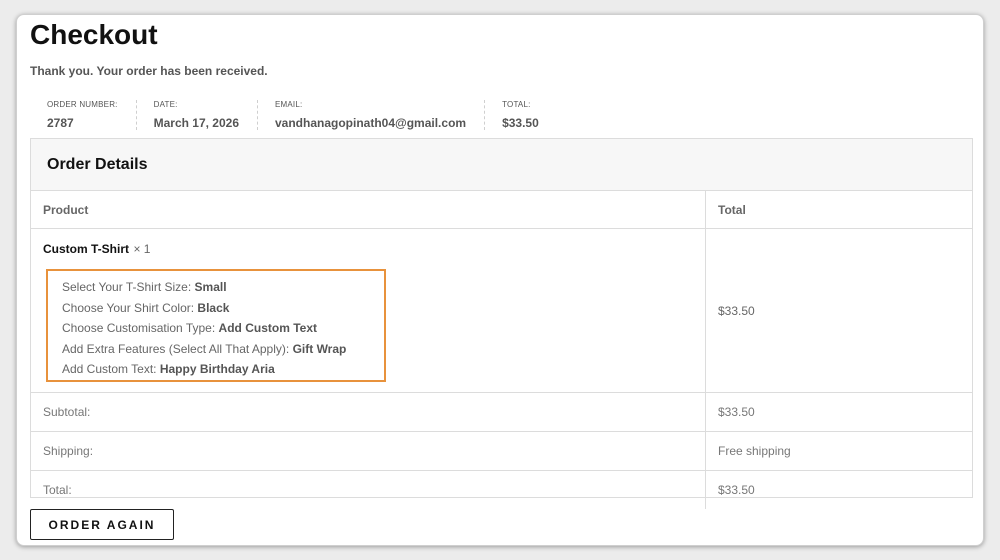  I want to click on order-email-value: vandhanagopinath04@gmail.com, so click(371, 123).